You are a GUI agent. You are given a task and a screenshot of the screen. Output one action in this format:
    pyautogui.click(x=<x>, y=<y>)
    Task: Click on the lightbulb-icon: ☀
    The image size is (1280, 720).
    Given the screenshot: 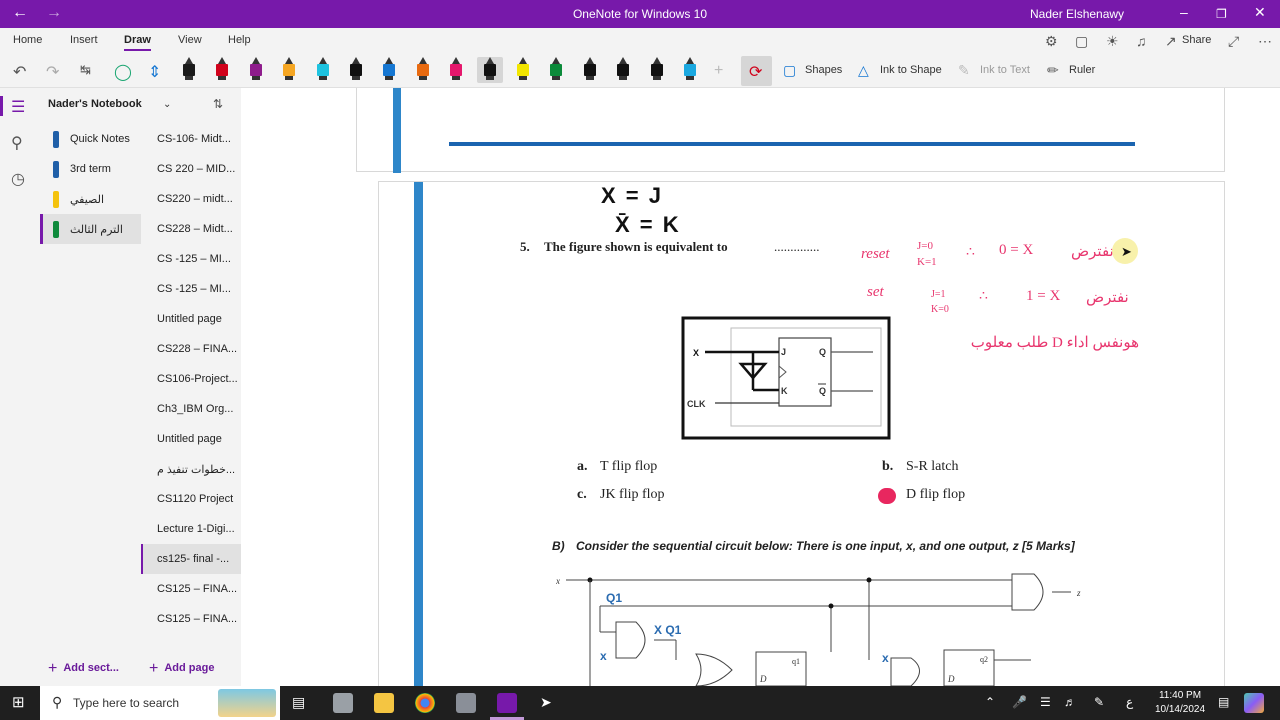 What is the action you would take?
    pyautogui.click(x=1112, y=41)
    